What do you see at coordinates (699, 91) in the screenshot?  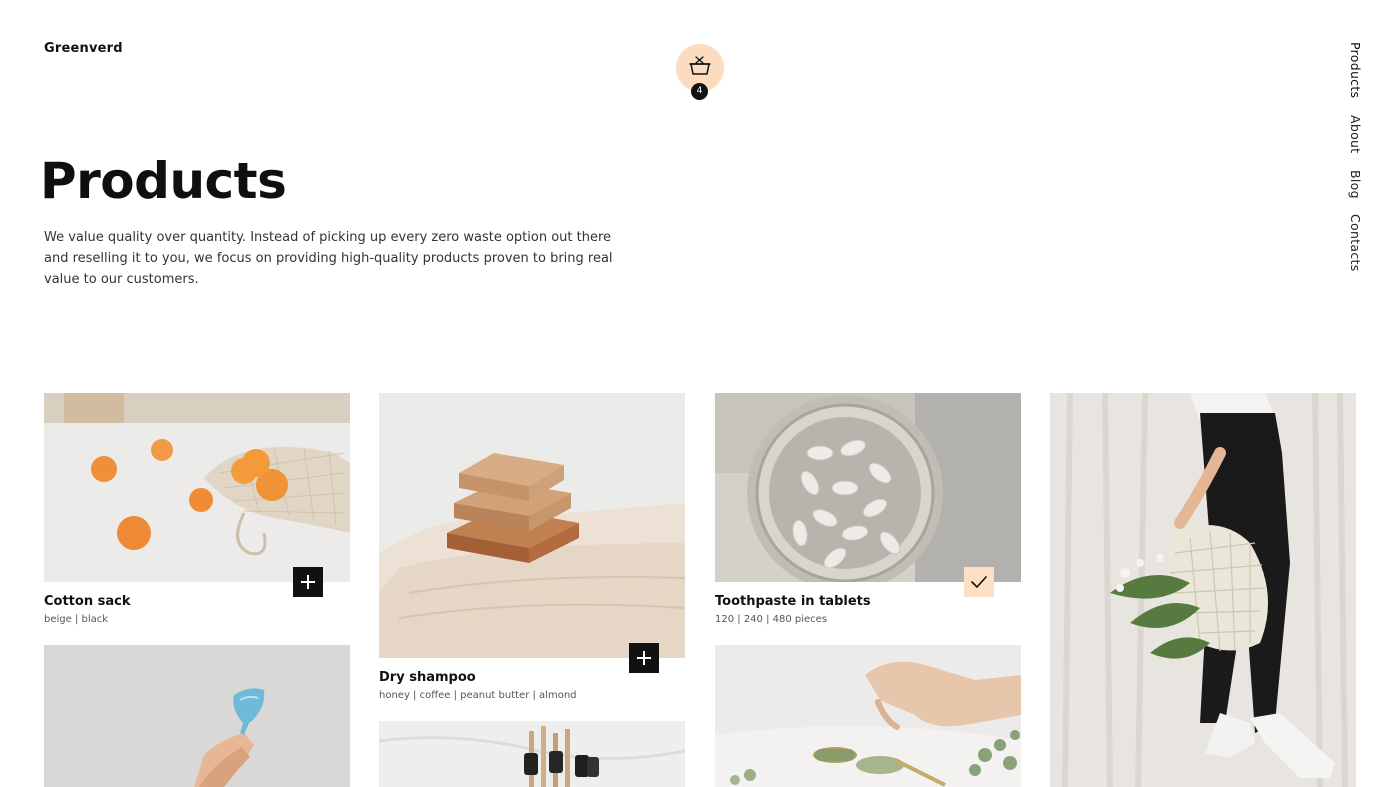 I see `cart-count-badge: 4` at bounding box center [699, 91].